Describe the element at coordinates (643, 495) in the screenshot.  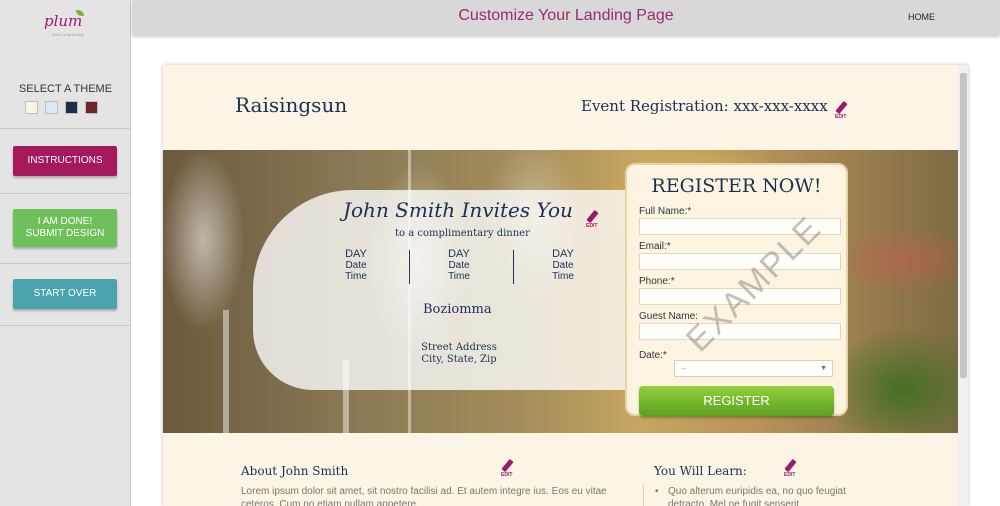
I see `content-divider` at that location.